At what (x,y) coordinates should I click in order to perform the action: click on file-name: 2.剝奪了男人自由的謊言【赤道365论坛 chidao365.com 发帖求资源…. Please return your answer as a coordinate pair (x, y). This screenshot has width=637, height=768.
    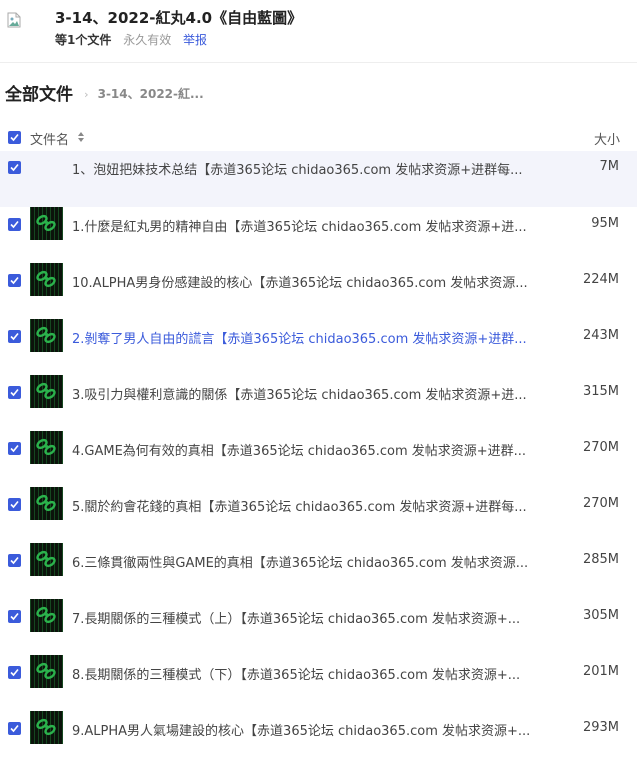
    Looking at the image, I should click on (307, 337).